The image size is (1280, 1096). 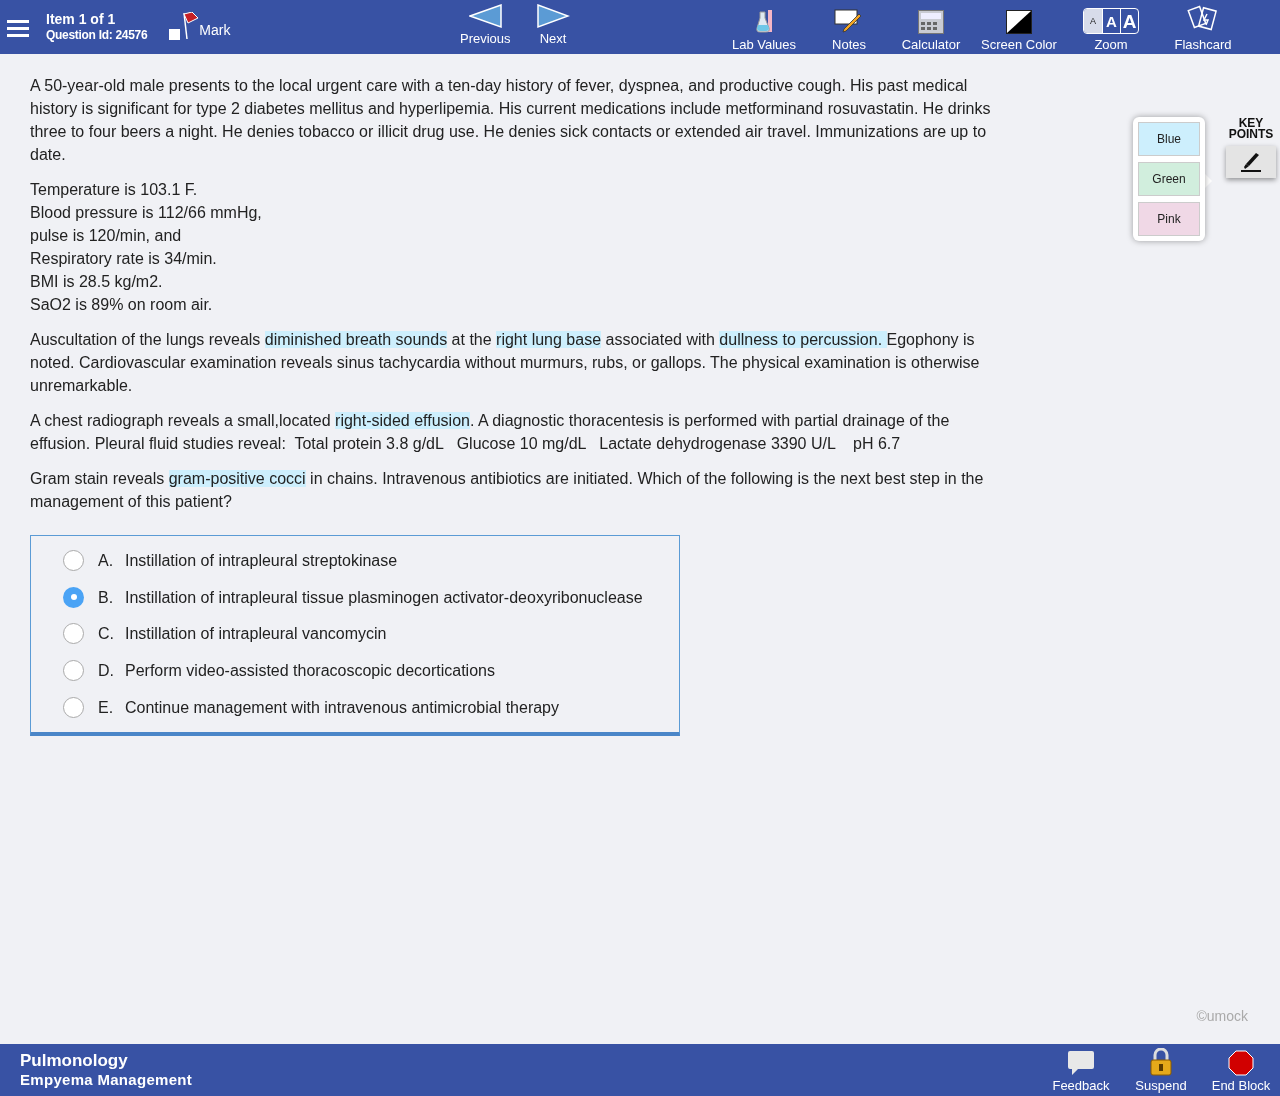 I want to click on question-paragraph: A chest radiograph reveals a small,located right-sided effusion. A diagnostic thoracentesis is performed with partial drainage of the effusion. Pleural fluid studies reveal: Total protein 3.8 g/dL Glucose 10 mg/dL Lactate dehydrogenase 3390 U/L pH 6.7, so click(x=490, y=432).